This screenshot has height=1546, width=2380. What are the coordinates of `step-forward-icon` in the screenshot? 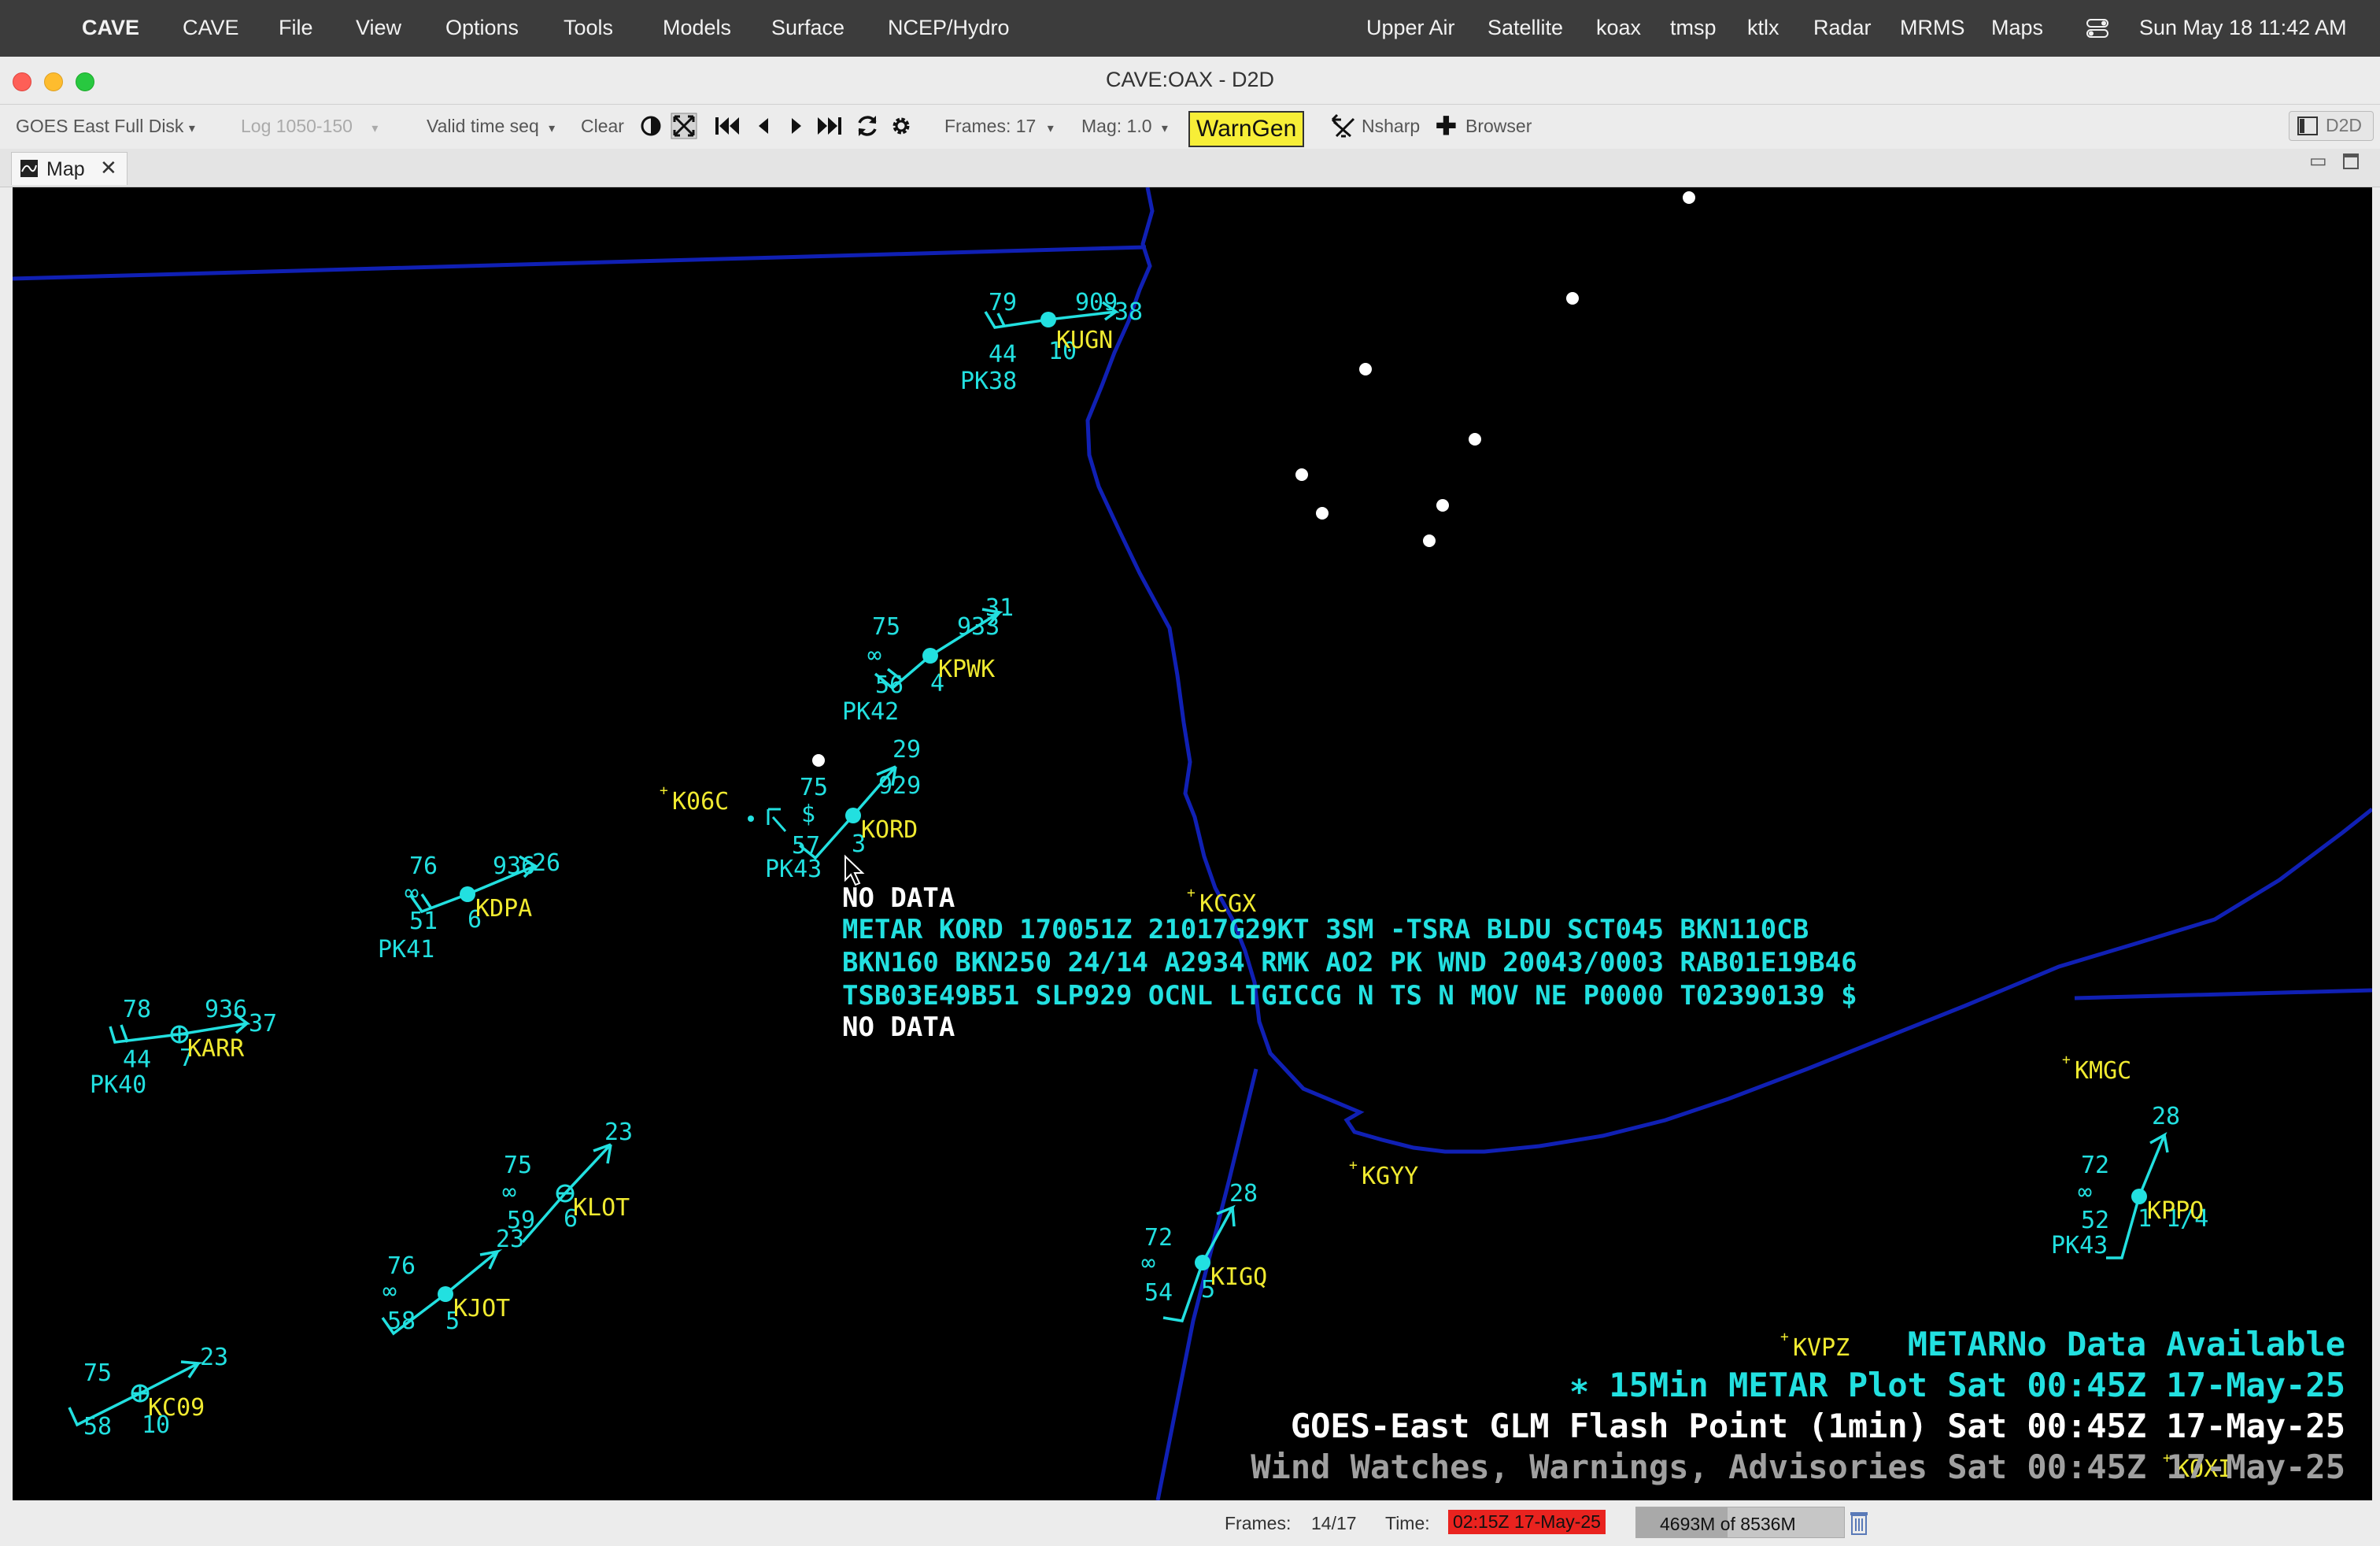 It's located at (796, 128).